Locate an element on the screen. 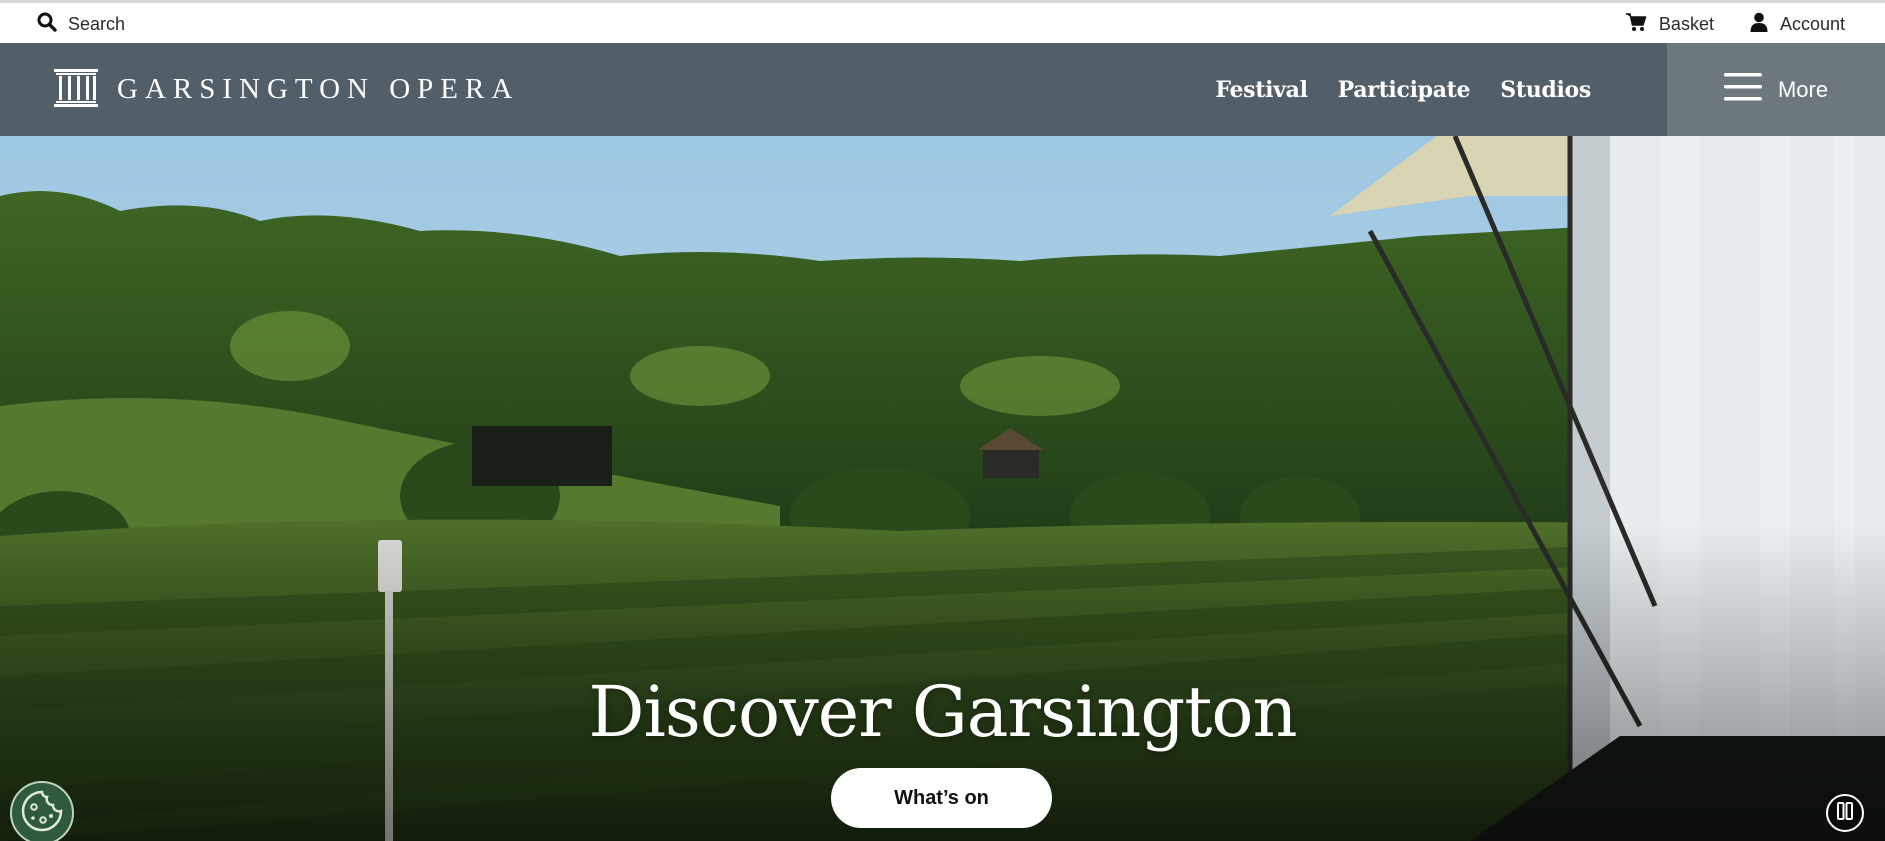  whats-on-button: What’s on is located at coordinates (941, 798).